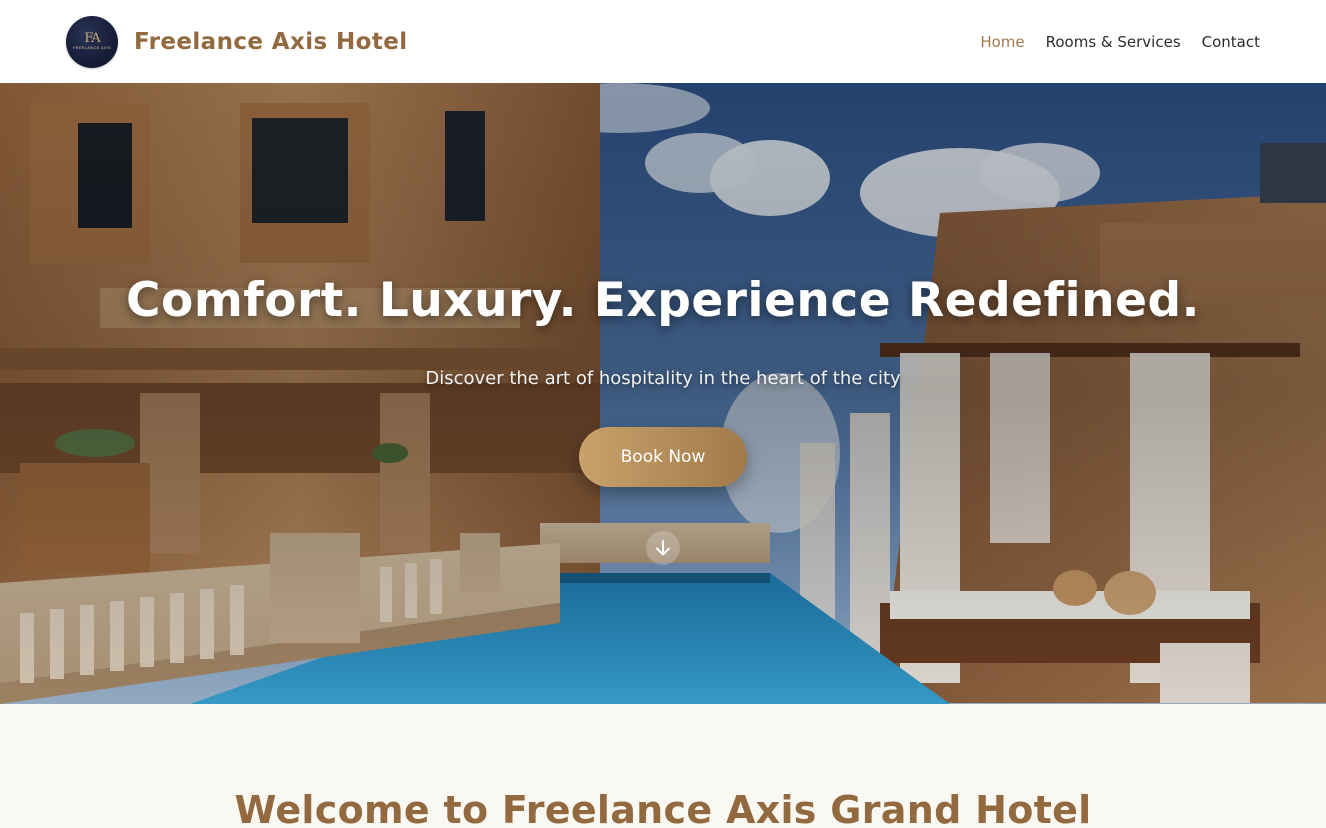 The width and height of the screenshot is (1326, 828). Describe the element at coordinates (92, 47) in the screenshot. I see `logo-subtext: FREELANCE AXIS` at that location.